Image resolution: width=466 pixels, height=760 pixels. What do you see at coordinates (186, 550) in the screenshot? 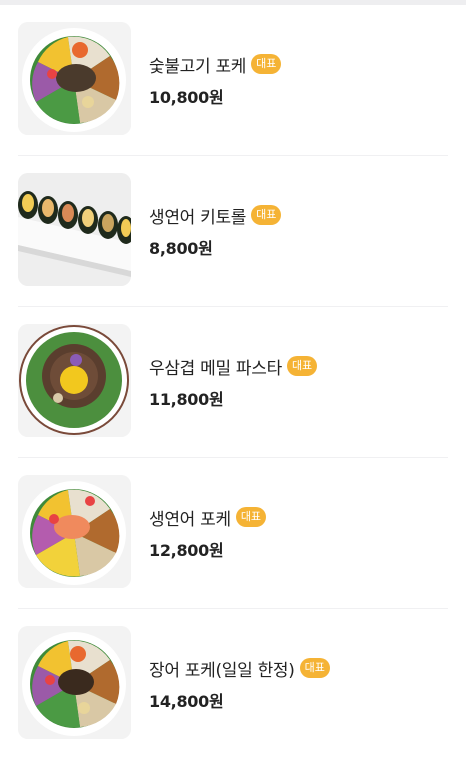
I see `menu-item-price: 12,800원` at bounding box center [186, 550].